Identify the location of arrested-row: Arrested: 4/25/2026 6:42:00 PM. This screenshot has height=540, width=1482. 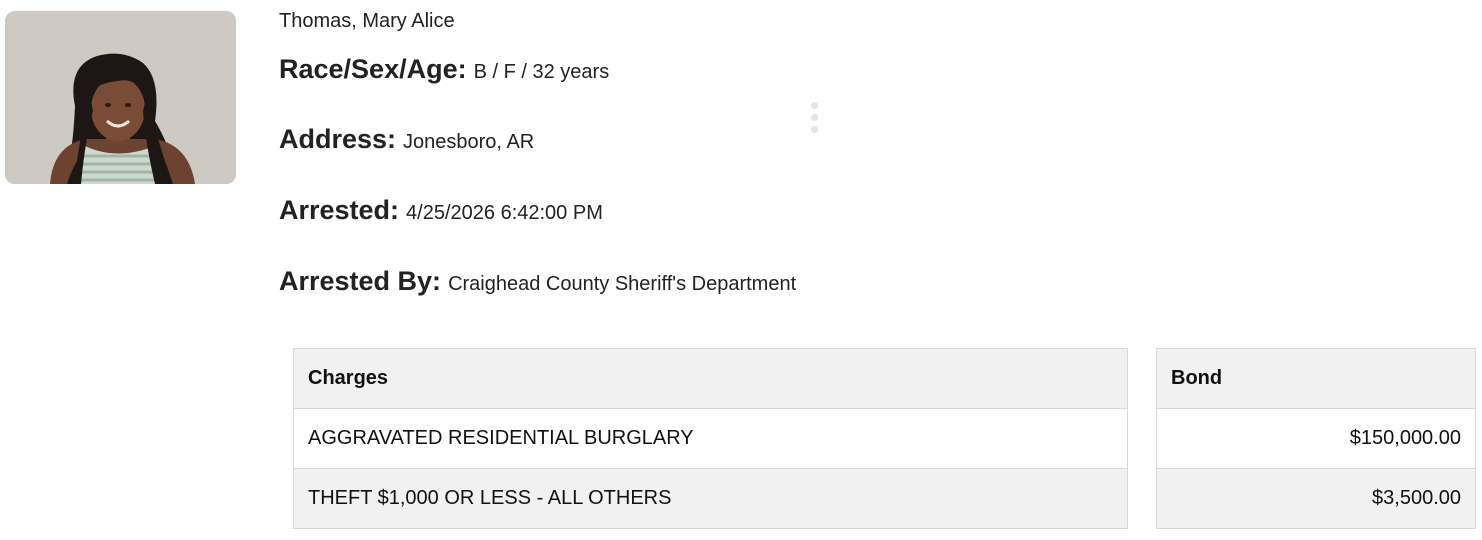
(441, 210).